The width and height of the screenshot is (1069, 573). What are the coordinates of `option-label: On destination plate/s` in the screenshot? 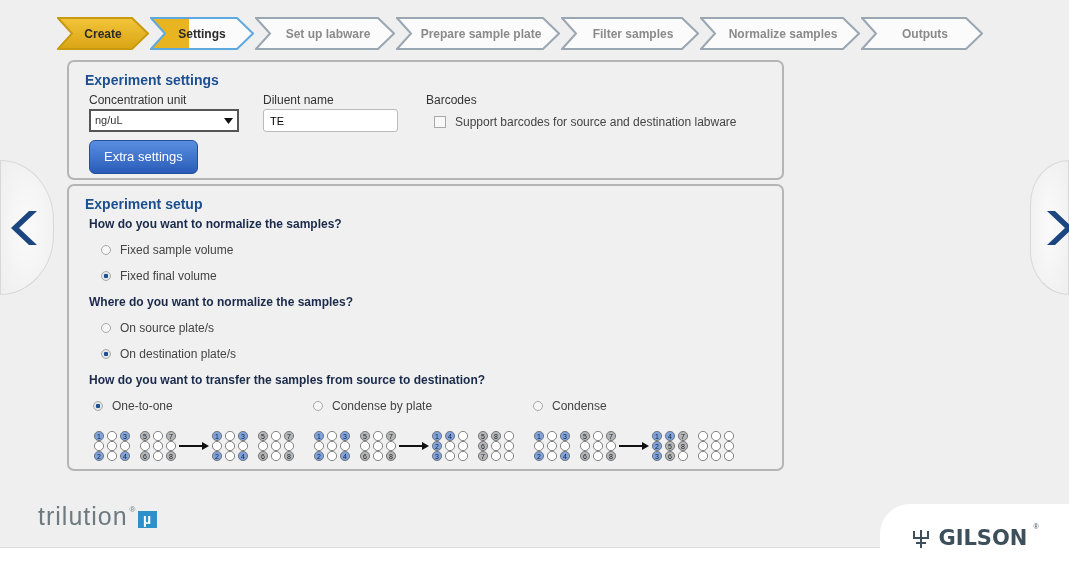 It's located at (178, 354).